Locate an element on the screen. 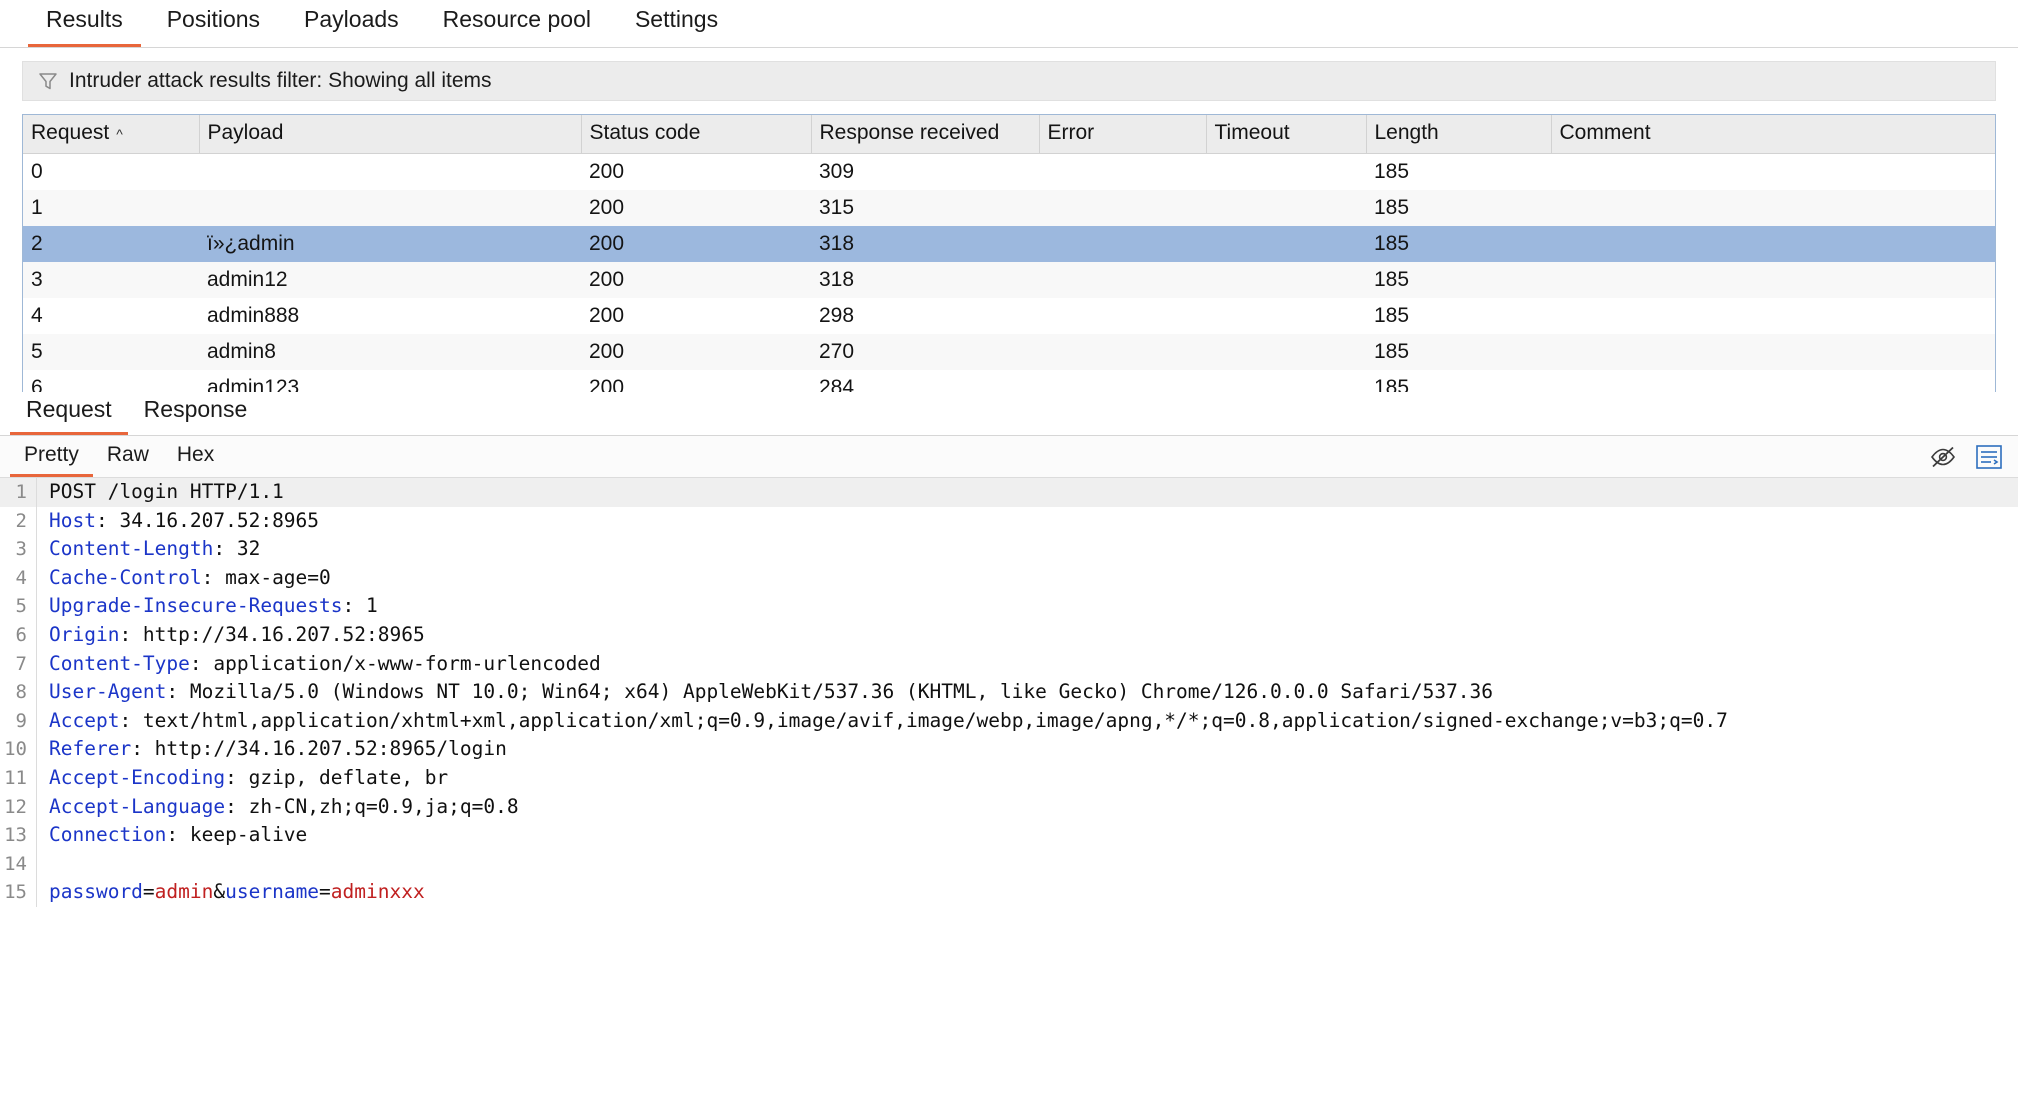 The height and width of the screenshot is (1102, 2018). column-header-status-code: Status code is located at coordinates (696, 134).